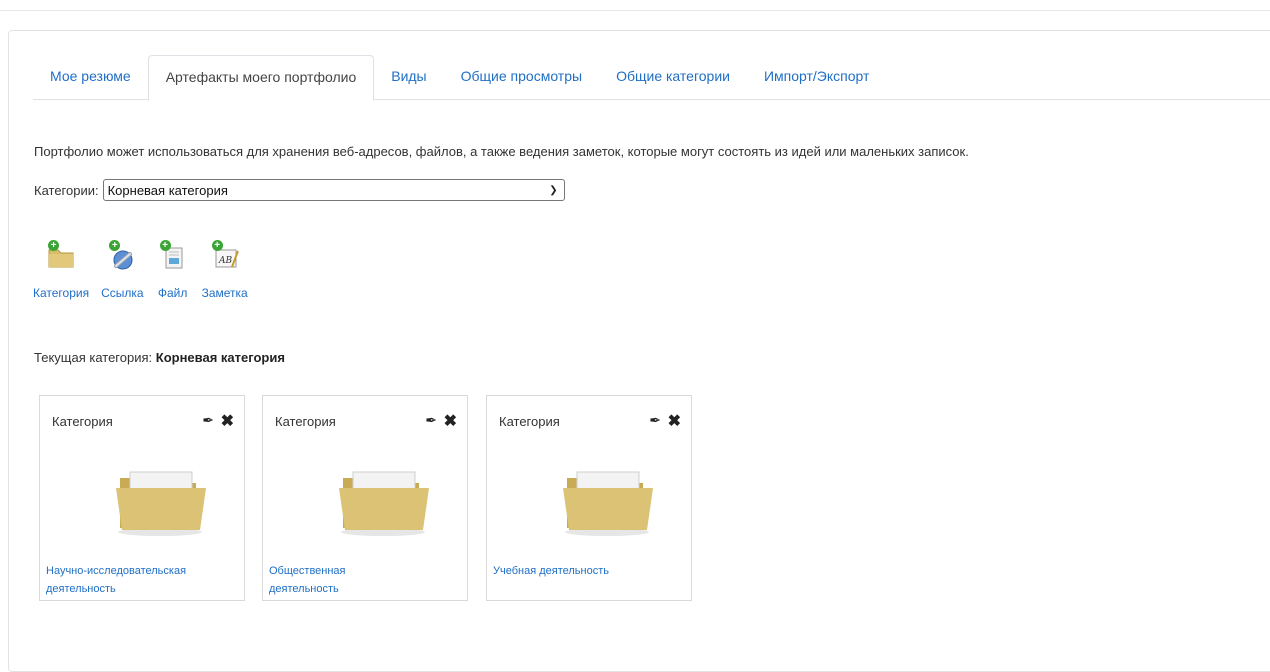  I want to click on add-link-icon: +, so click(122, 257).